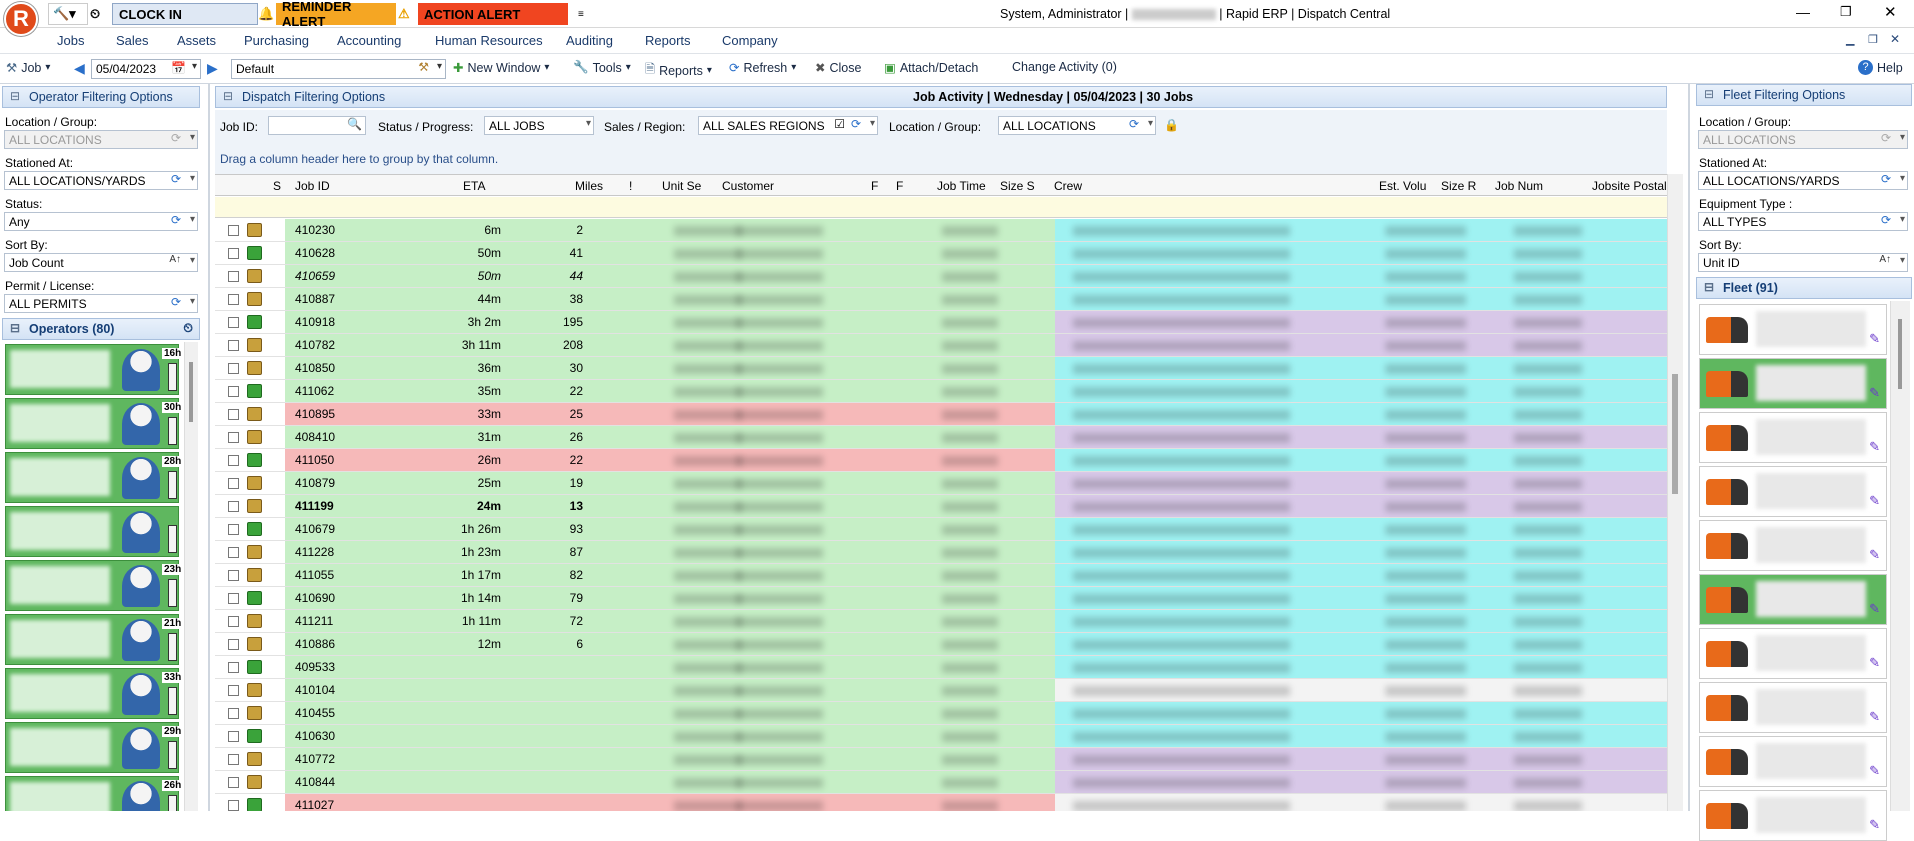 This screenshot has width=1914, height=841. What do you see at coordinates (748, 186) in the screenshot?
I see `col-customer: Customer` at bounding box center [748, 186].